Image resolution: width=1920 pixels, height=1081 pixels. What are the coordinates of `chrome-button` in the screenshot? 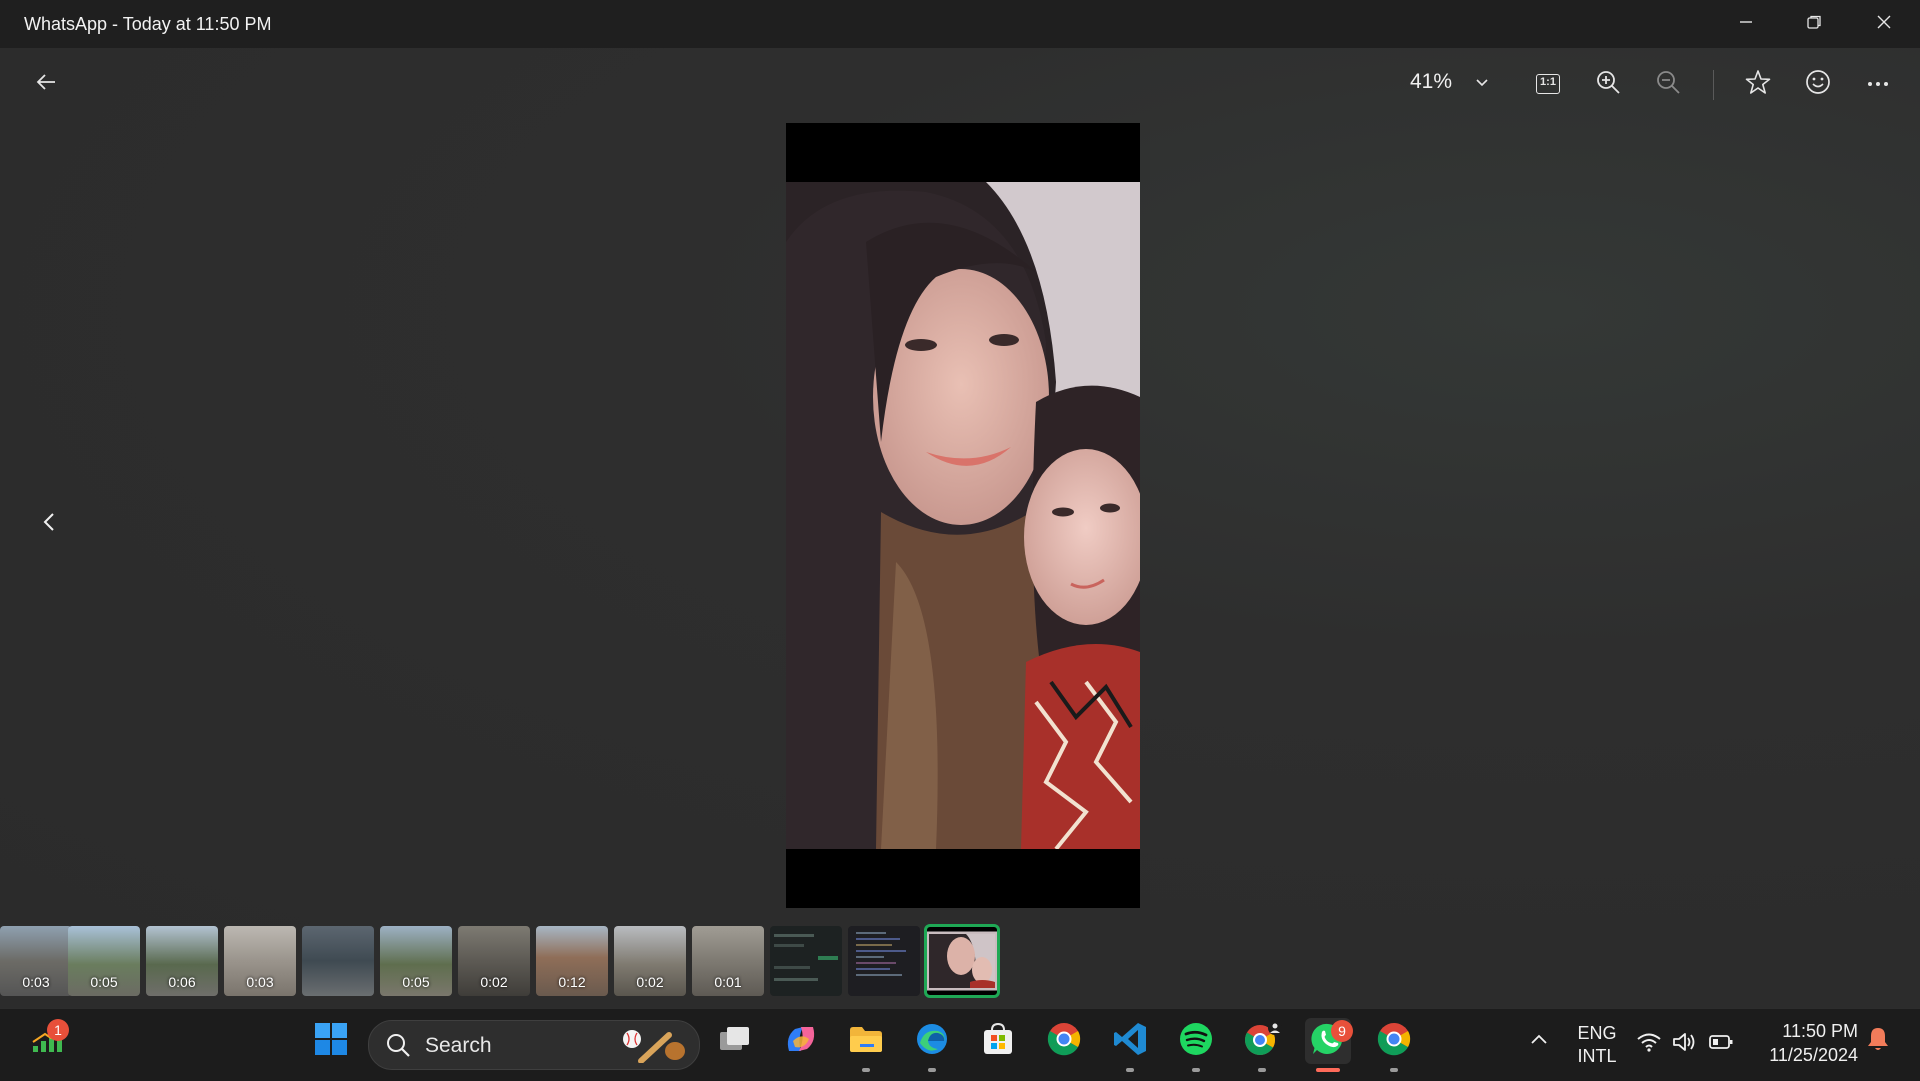 It's located at (1064, 1041).